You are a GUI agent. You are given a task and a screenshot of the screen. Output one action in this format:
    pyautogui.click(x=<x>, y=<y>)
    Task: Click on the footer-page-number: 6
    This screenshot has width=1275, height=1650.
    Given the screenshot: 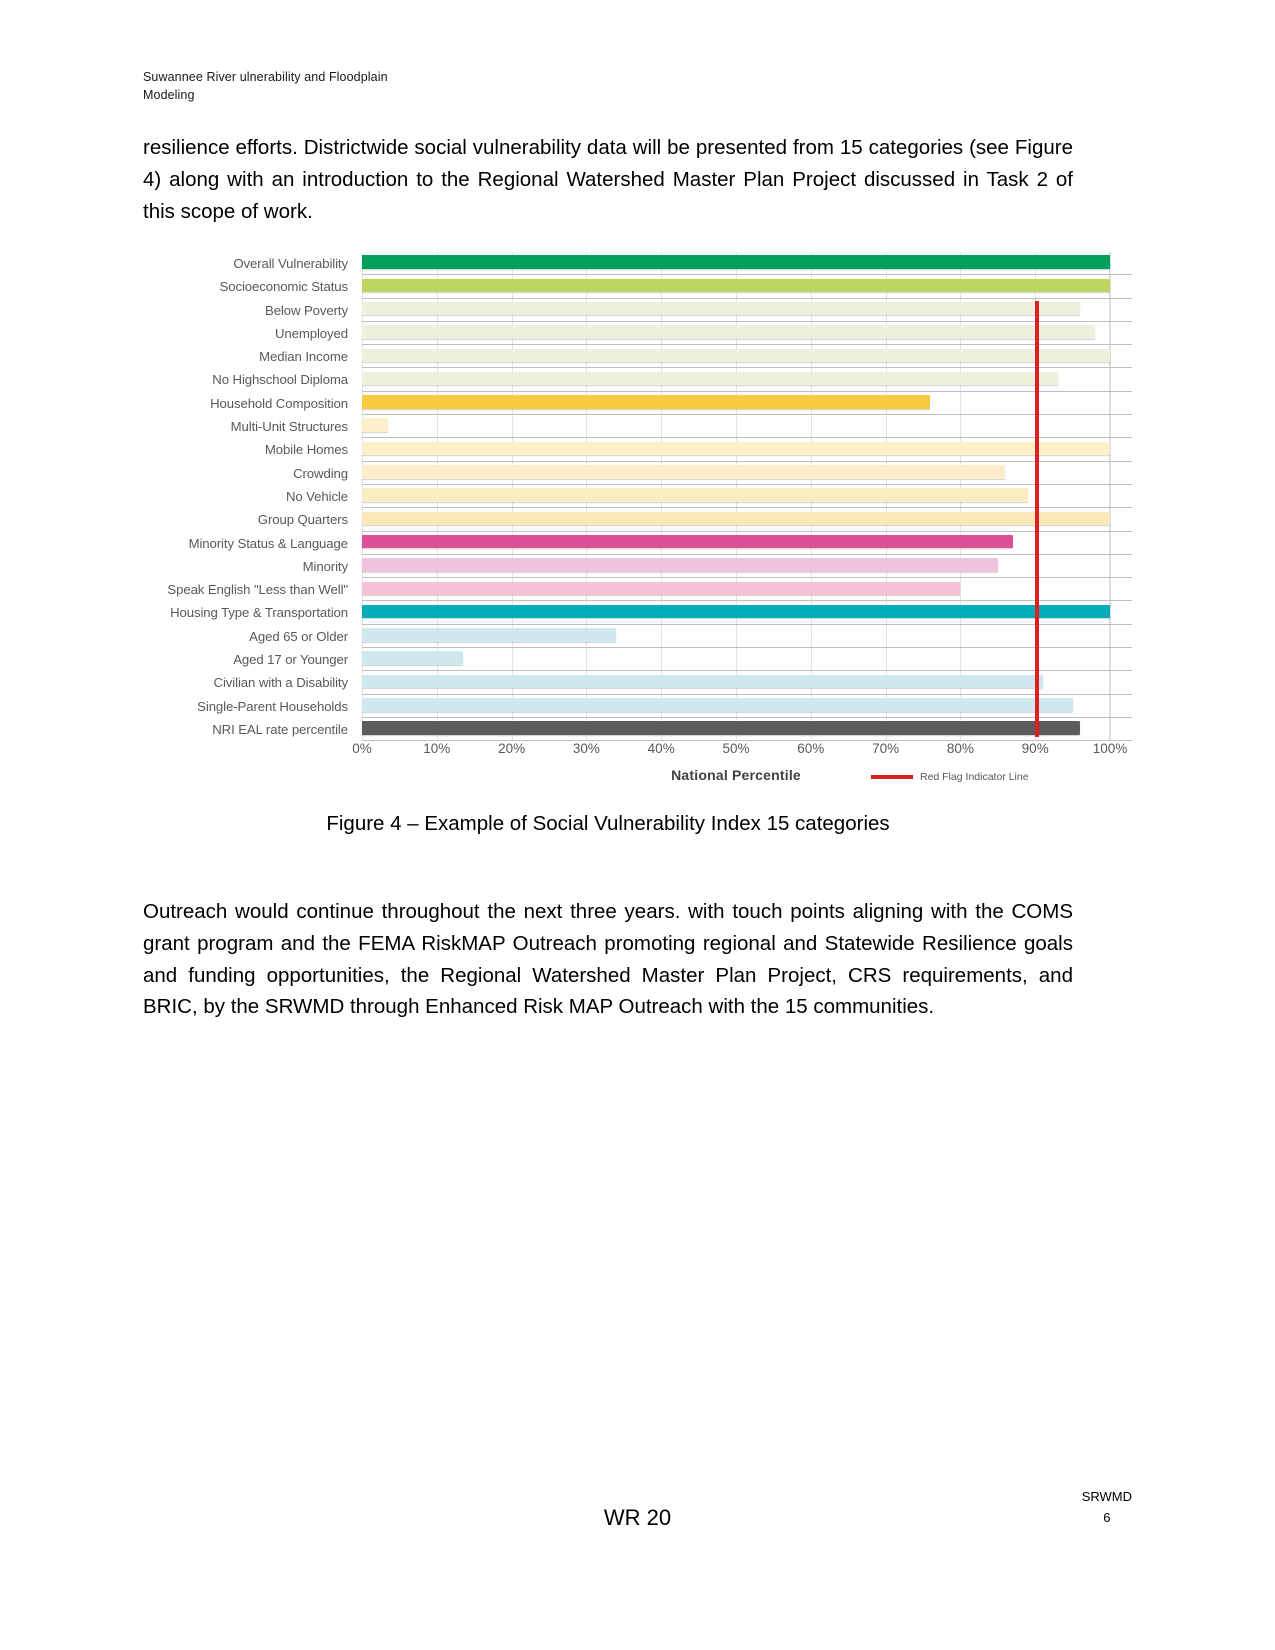 What is the action you would take?
    pyautogui.click(x=1107, y=1517)
    